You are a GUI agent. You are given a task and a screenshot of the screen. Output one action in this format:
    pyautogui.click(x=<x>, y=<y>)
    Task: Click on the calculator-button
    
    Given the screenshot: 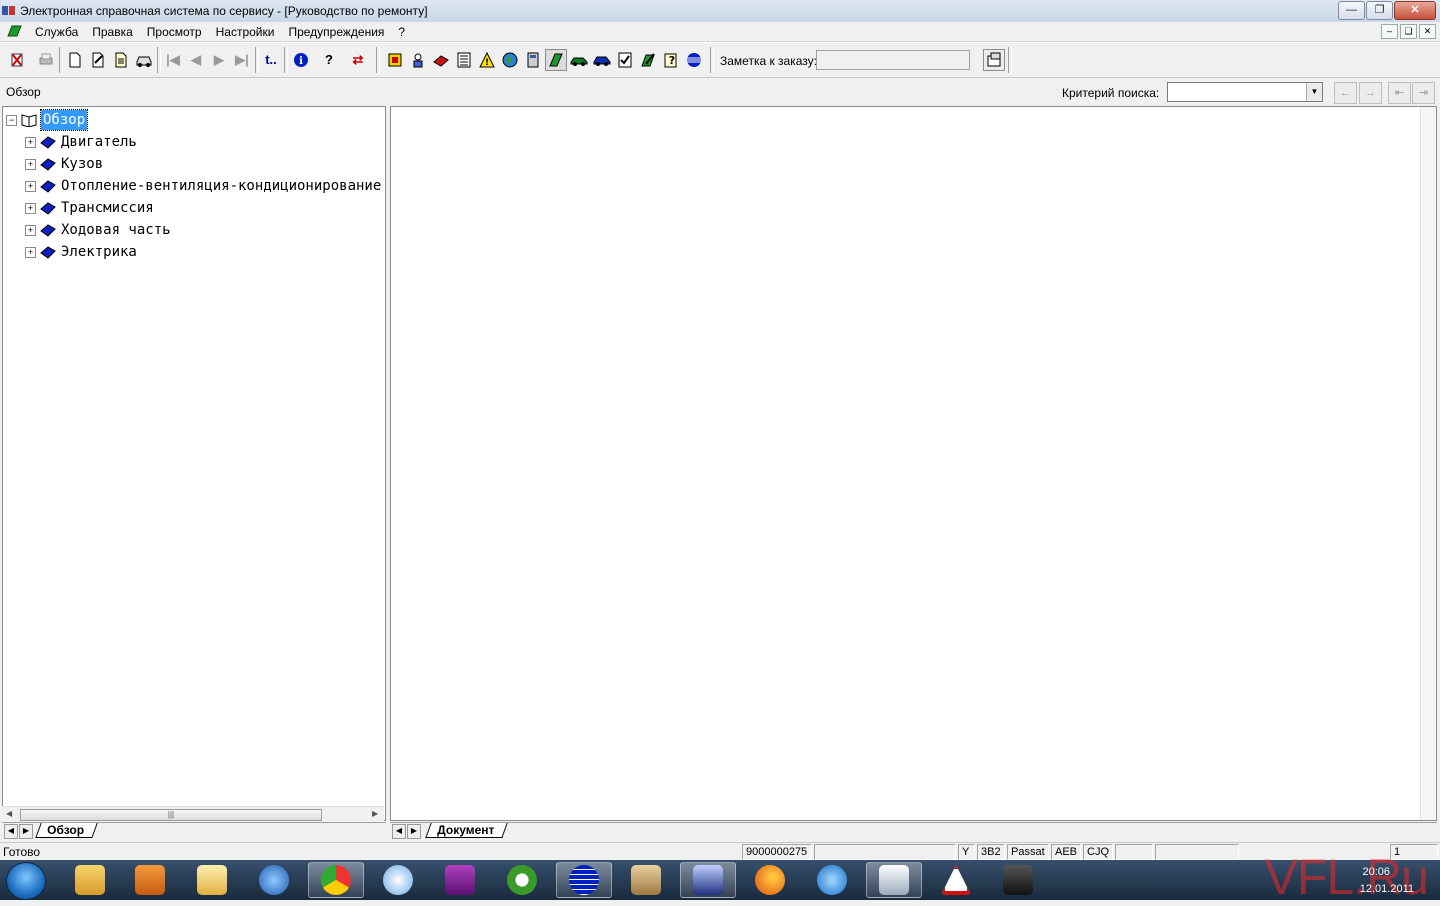 What is the action you would take?
    pyautogui.click(x=533, y=60)
    